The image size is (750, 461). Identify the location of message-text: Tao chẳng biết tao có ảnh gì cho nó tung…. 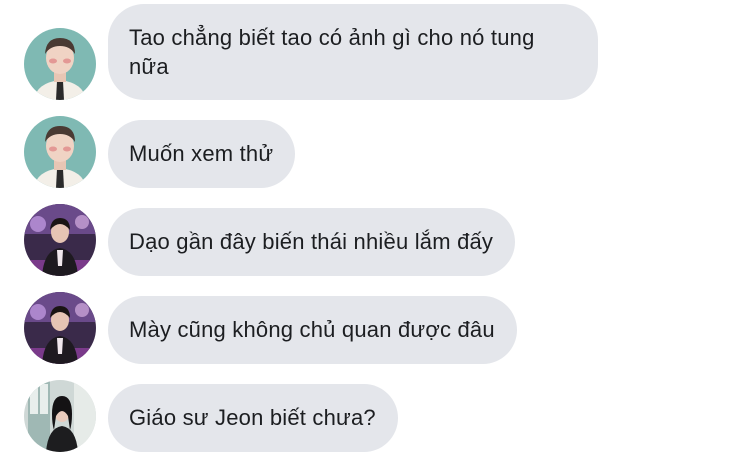
(332, 52).